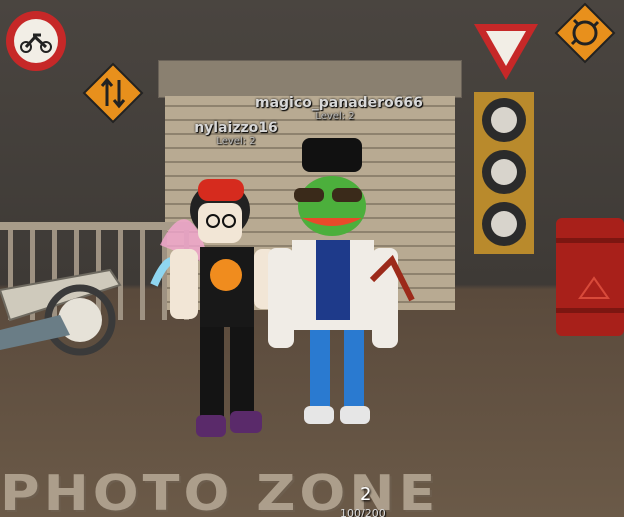 The height and width of the screenshot is (517, 624). I want to click on tire-rack, so click(504, 173).